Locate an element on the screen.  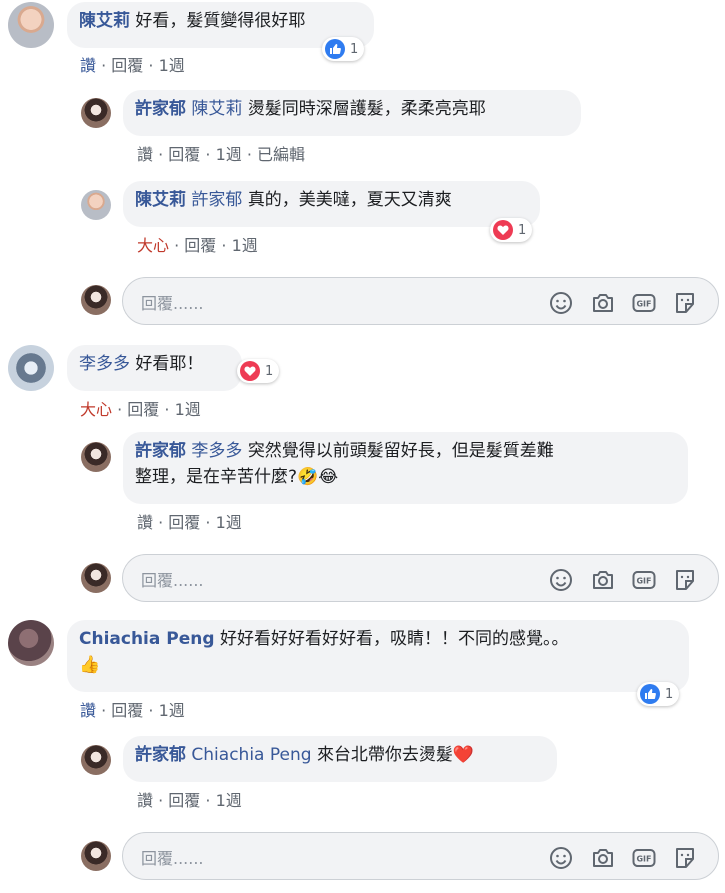
reply-actions: 大心 · 回覆 · 1週 is located at coordinates (197, 245).